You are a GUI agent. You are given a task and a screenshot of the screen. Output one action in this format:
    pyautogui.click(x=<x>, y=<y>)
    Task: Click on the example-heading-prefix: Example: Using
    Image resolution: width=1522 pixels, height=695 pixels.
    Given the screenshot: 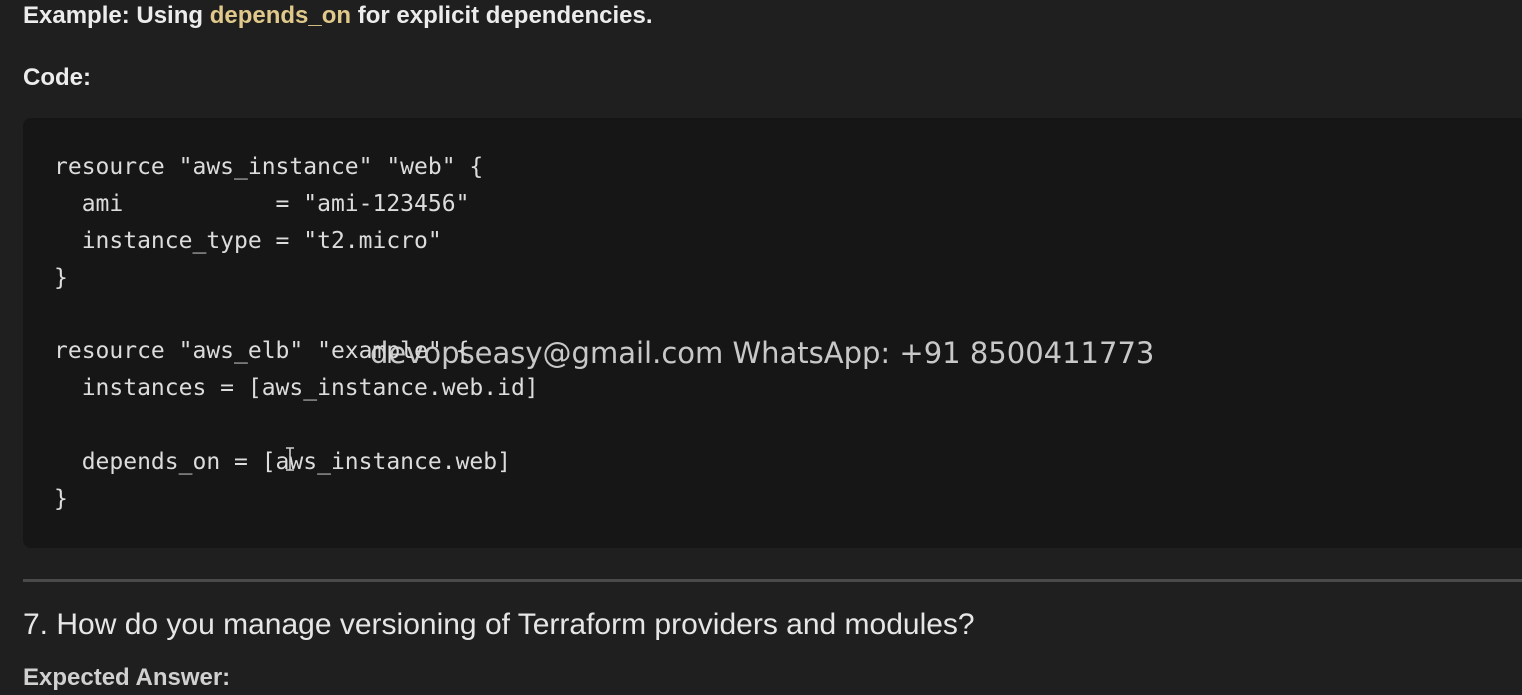 What is the action you would take?
    pyautogui.click(x=116, y=15)
    